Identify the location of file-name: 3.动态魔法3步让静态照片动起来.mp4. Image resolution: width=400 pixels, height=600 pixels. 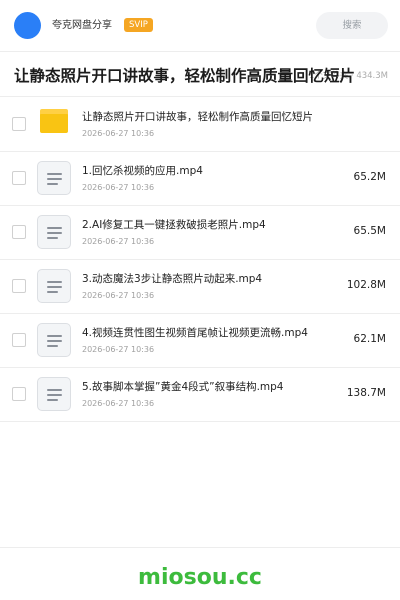
(172, 279).